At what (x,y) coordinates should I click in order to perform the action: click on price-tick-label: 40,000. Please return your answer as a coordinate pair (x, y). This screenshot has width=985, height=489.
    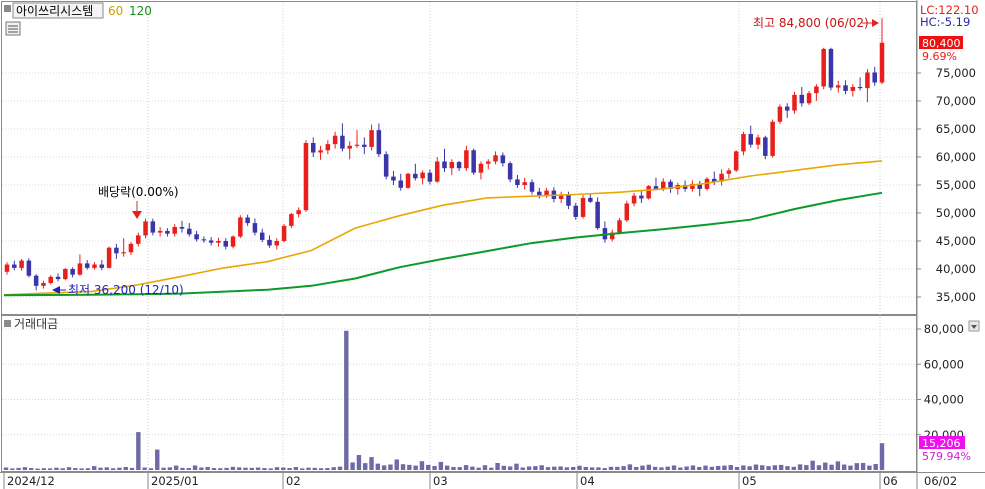
    Looking at the image, I should click on (956, 269).